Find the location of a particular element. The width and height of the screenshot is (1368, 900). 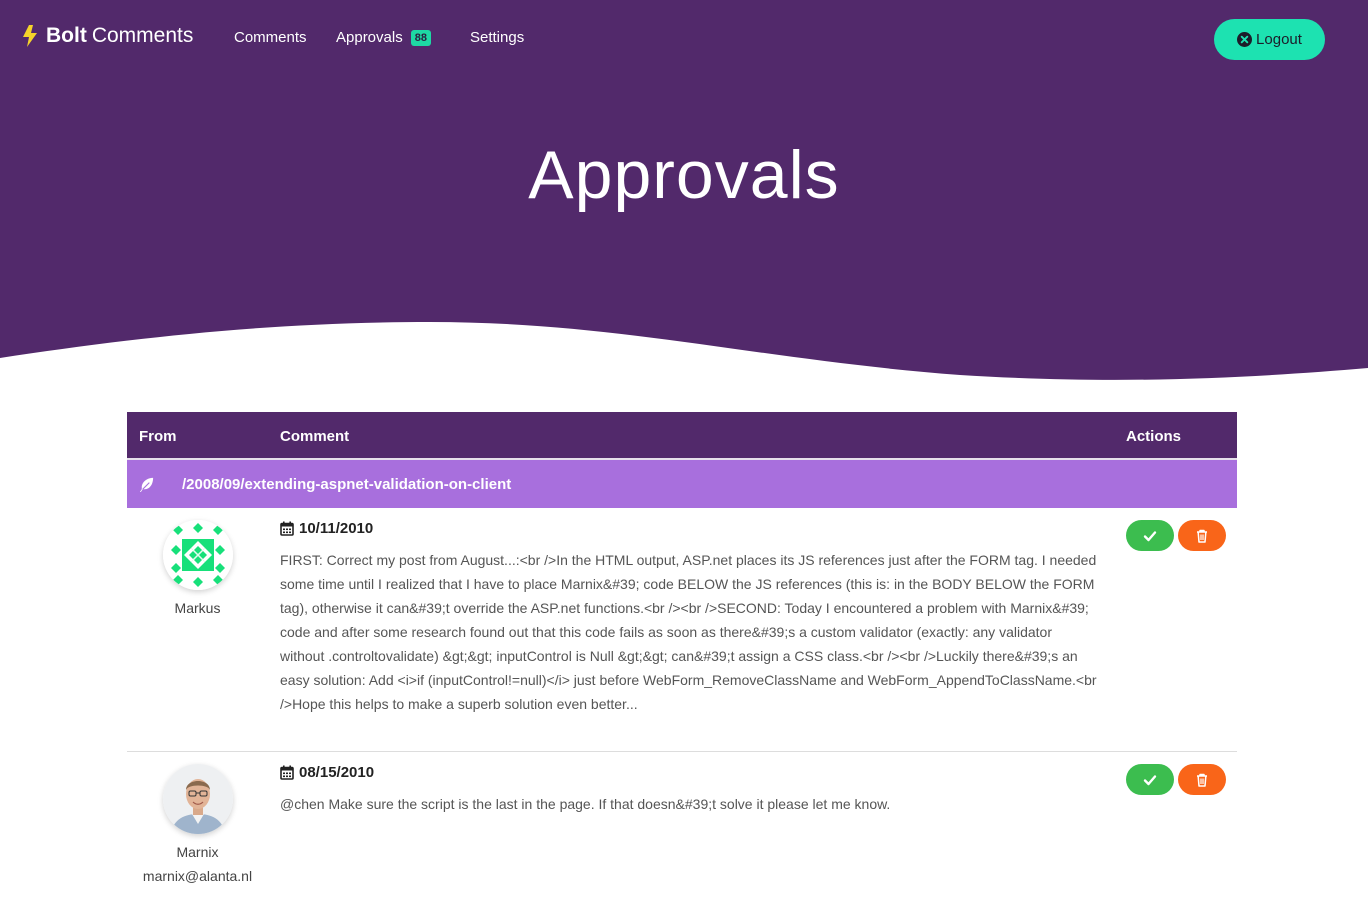

person-photo-avatar is located at coordinates (198, 799).